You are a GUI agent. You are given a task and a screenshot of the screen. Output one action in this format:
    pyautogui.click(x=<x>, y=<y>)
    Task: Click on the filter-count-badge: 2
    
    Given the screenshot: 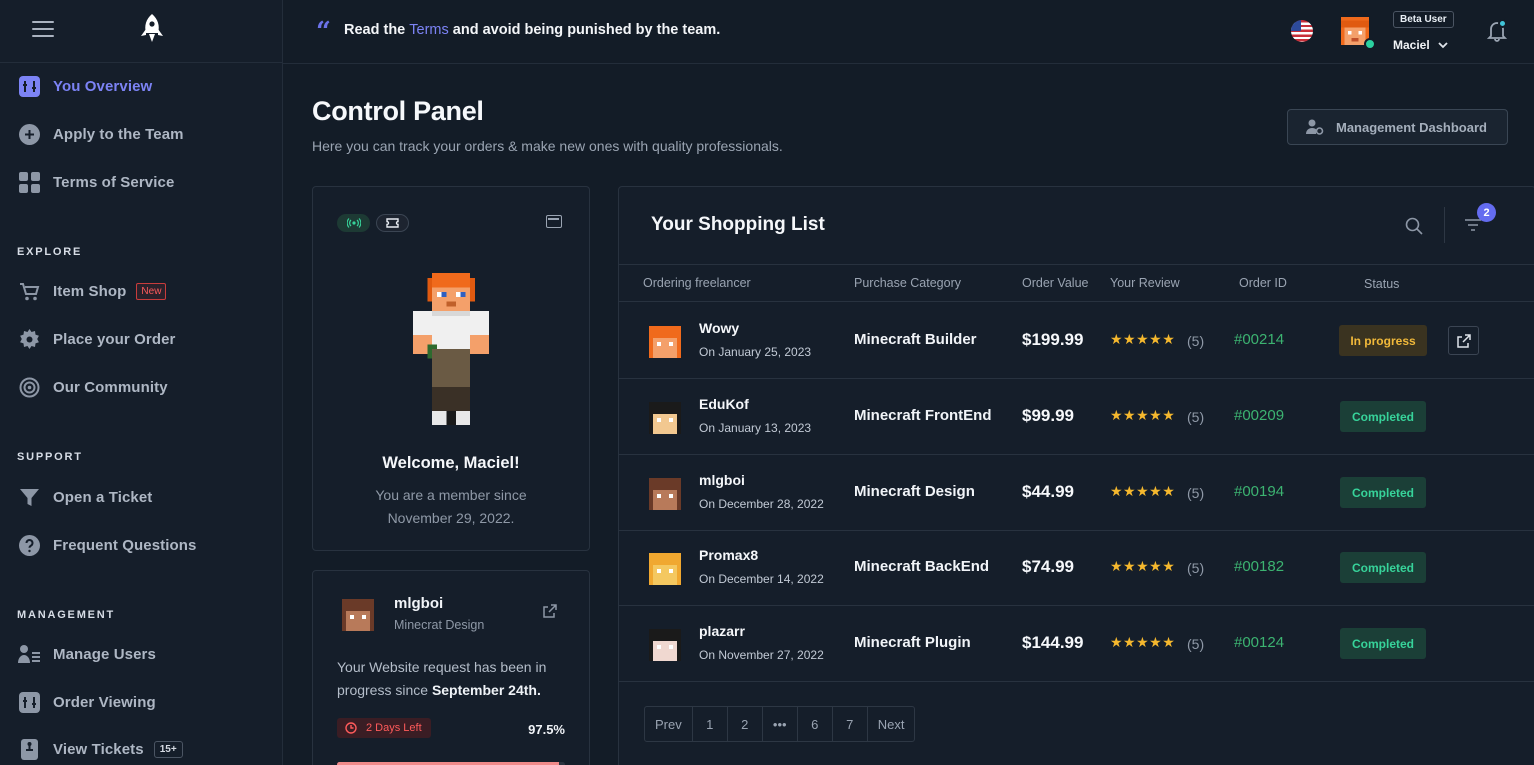 What is the action you would take?
    pyautogui.click(x=1486, y=212)
    